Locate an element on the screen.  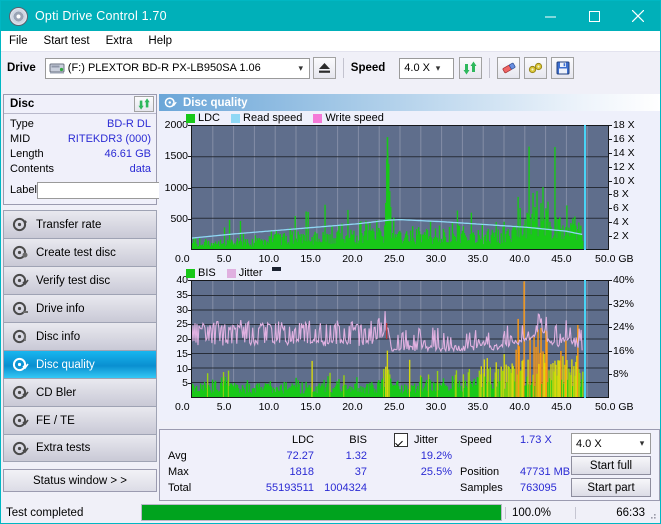
start-full-button: Start full is located at coordinates (611, 465).